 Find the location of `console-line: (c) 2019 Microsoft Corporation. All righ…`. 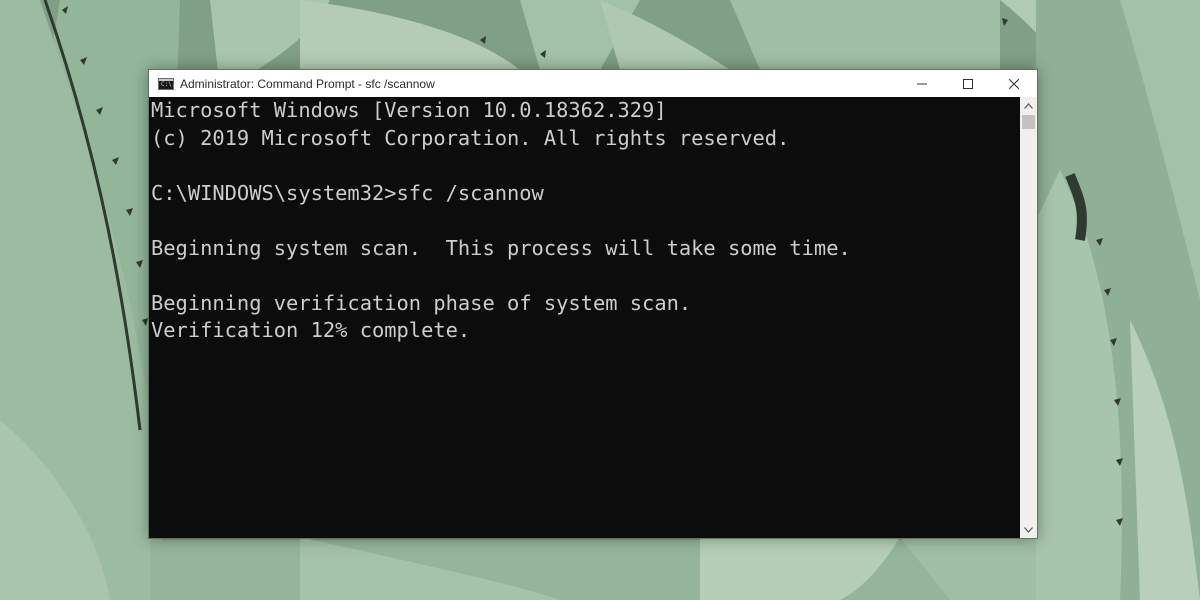

console-line: (c) 2019 Microsoft Corporation. All righ… is located at coordinates (470, 137).